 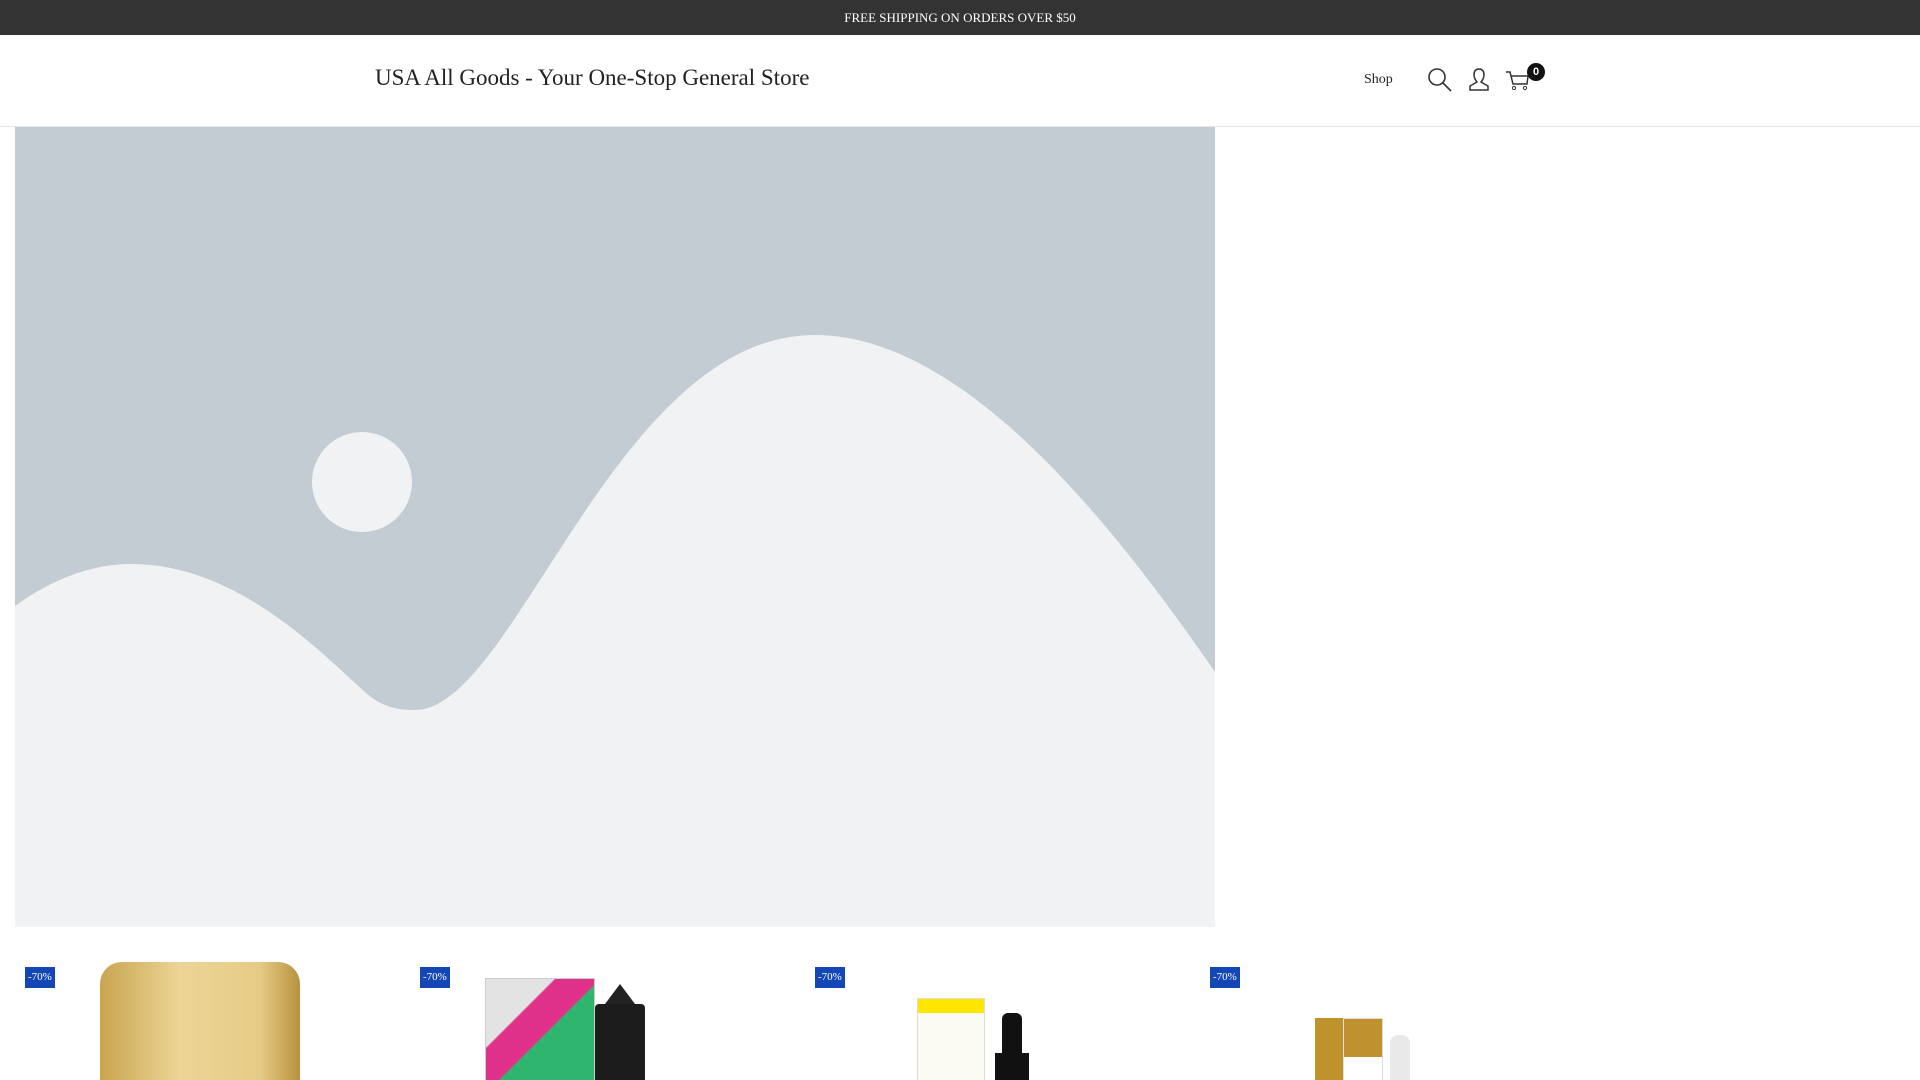 What do you see at coordinates (1440, 80) in the screenshot?
I see `search-icon` at bounding box center [1440, 80].